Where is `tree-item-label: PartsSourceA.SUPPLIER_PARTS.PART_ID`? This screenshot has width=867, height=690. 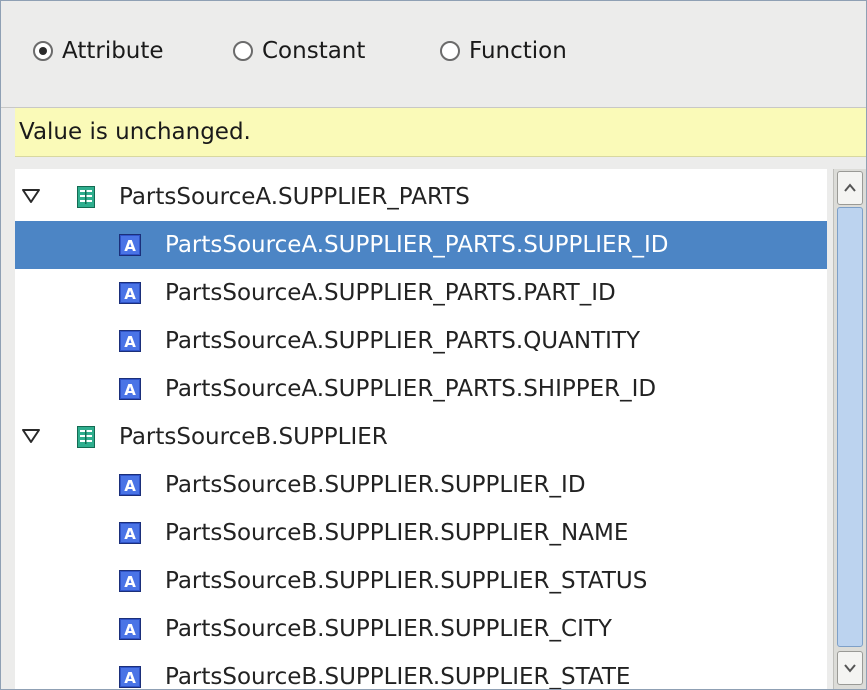 tree-item-label: PartsSourceA.SUPPLIER_PARTS.PART_ID is located at coordinates (390, 293).